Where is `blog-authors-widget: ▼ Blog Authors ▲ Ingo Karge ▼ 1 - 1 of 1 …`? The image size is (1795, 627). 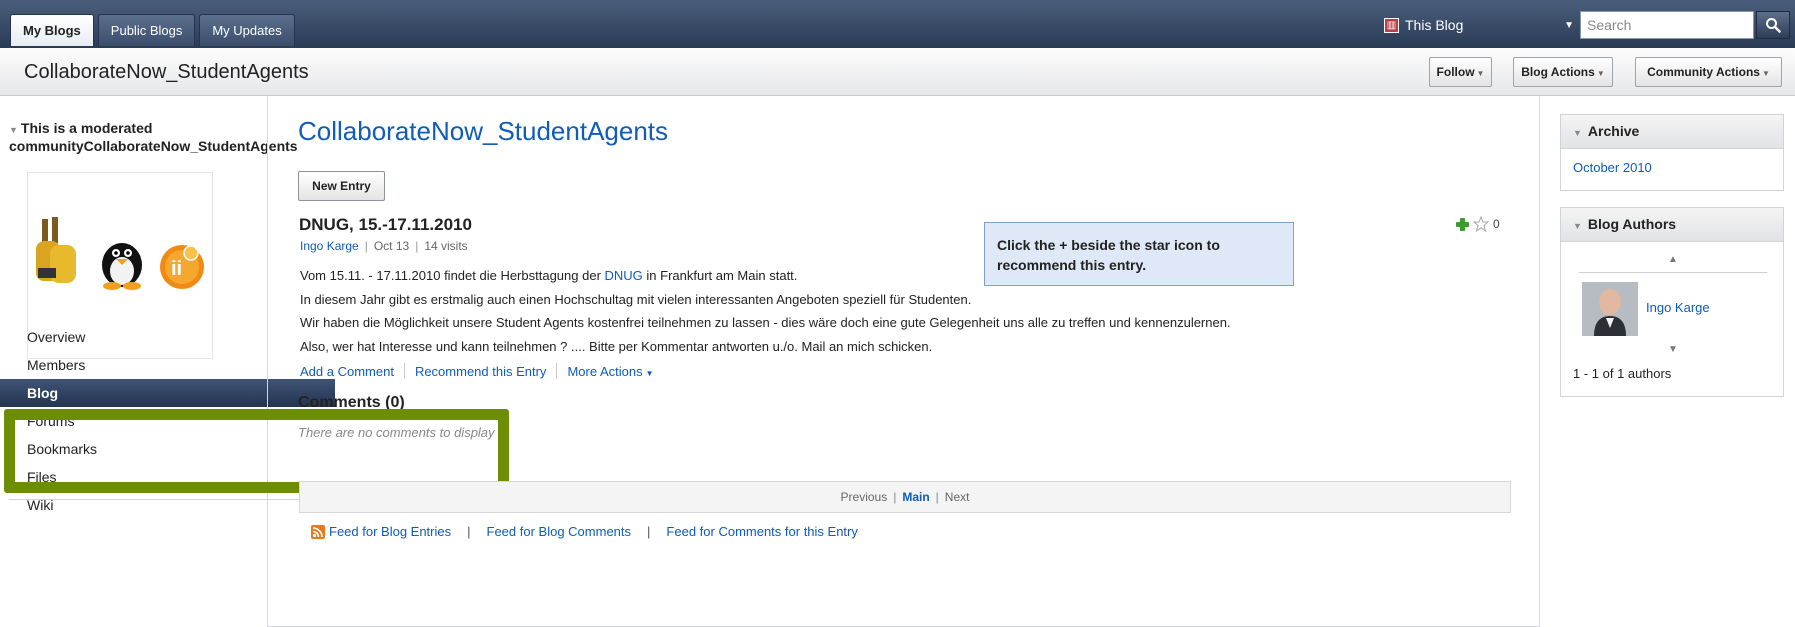
blog-authors-widget: ▼ Blog Authors ▲ Ingo Karge ▼ 1 - 1 of 1 … is located at coordinates (1672, 302).